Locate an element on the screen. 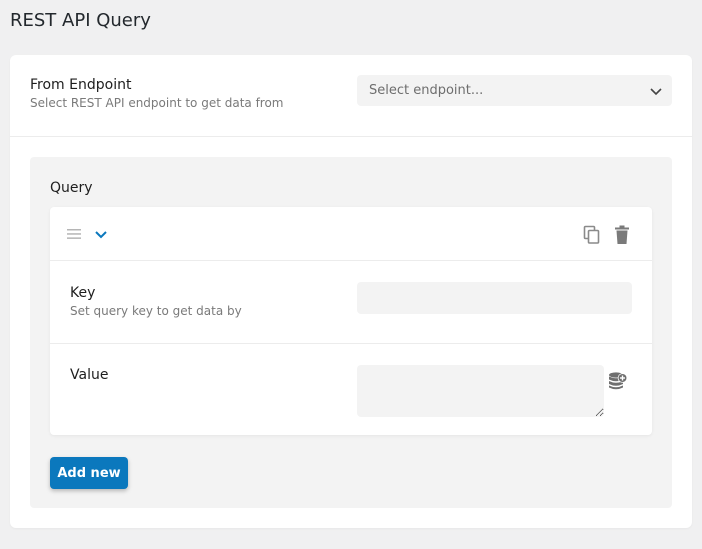  page-title: REST API Query is located at coordinates (80, 20).